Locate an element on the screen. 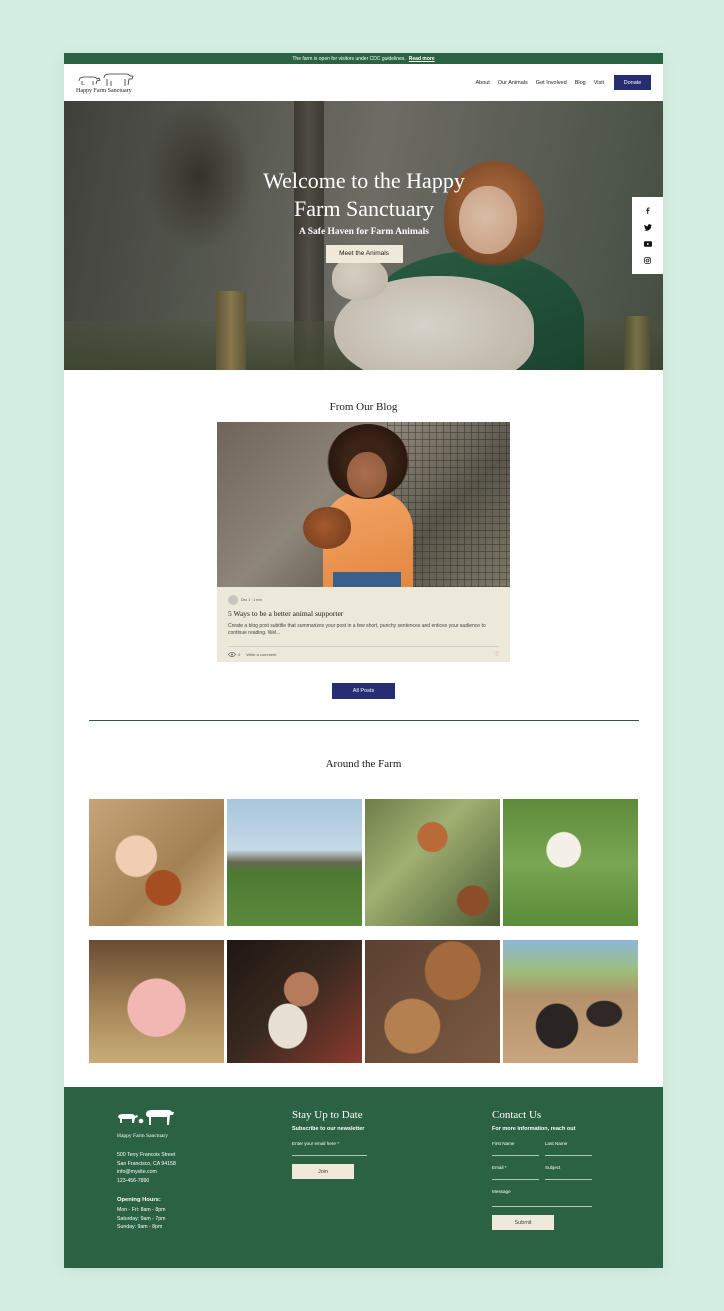 The width and height of the screenshot is (724, 1311). email-field: Email * is located at coordinates (518, 1168).